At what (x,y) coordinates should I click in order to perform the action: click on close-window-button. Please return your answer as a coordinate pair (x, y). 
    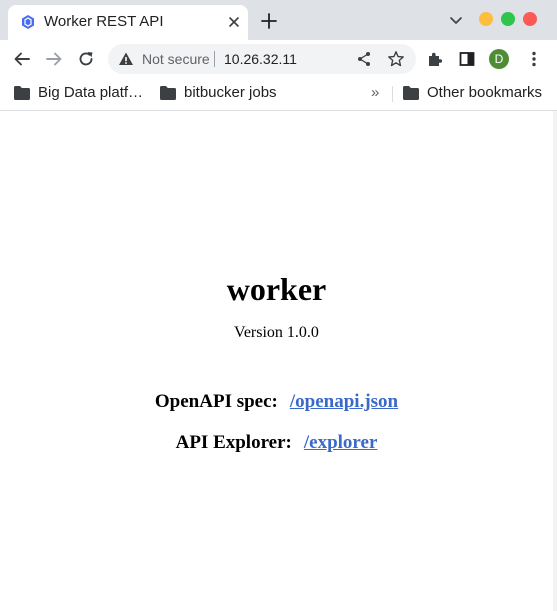
    Looking at the image, I should click on (530, 19).